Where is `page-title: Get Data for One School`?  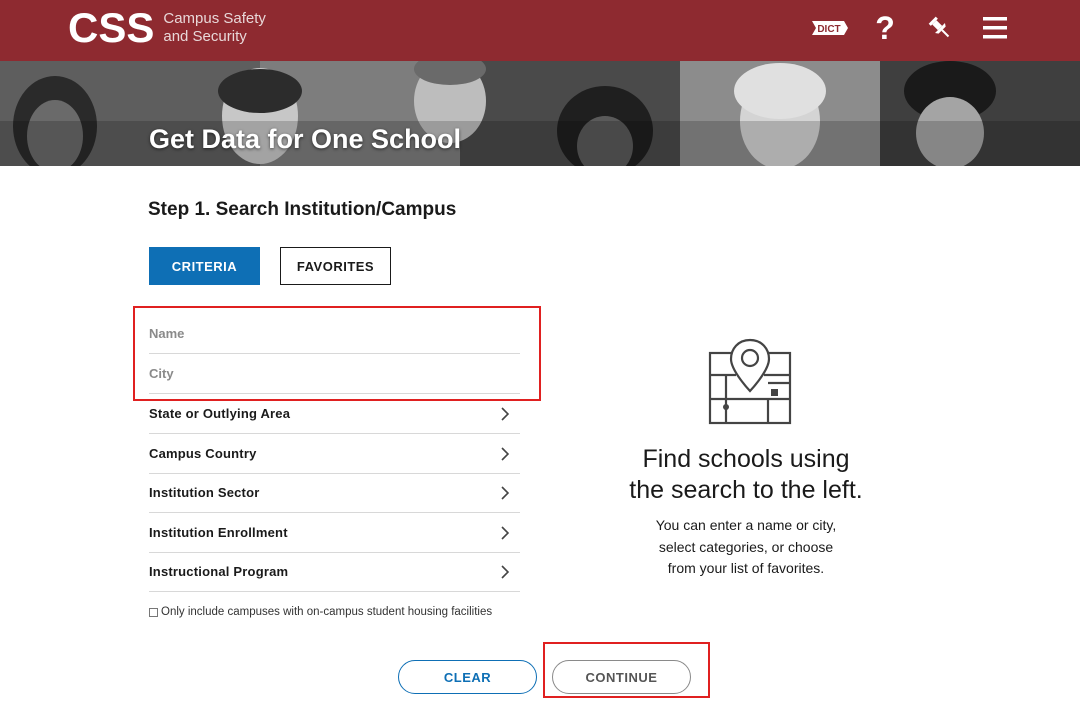 page-title: Get Data for One School is located at coordinates (305, 139).